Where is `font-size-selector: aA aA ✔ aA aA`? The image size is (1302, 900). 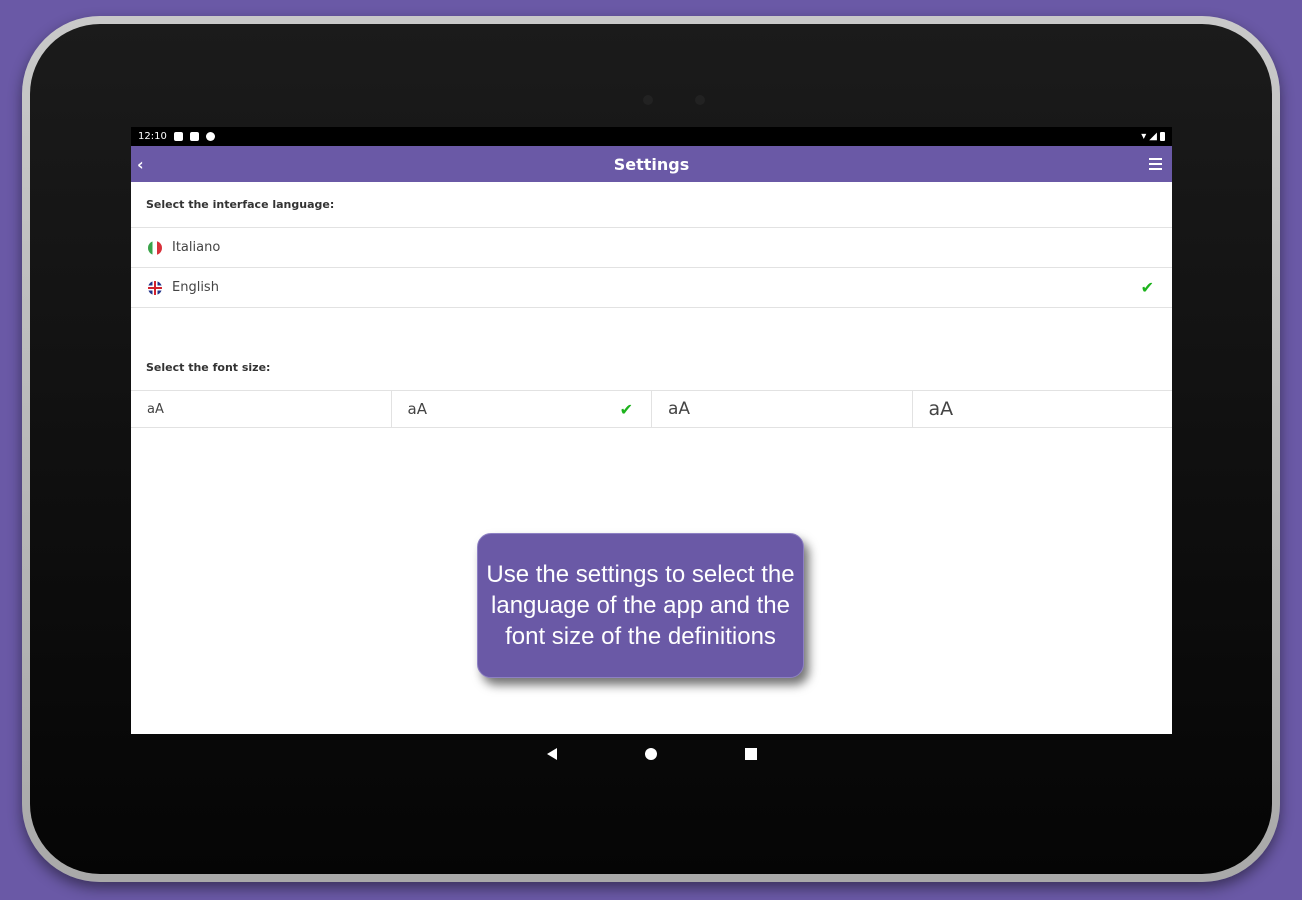
font-size-selector: aA aA ✔ aA aA is located at coordinates (651, 409).